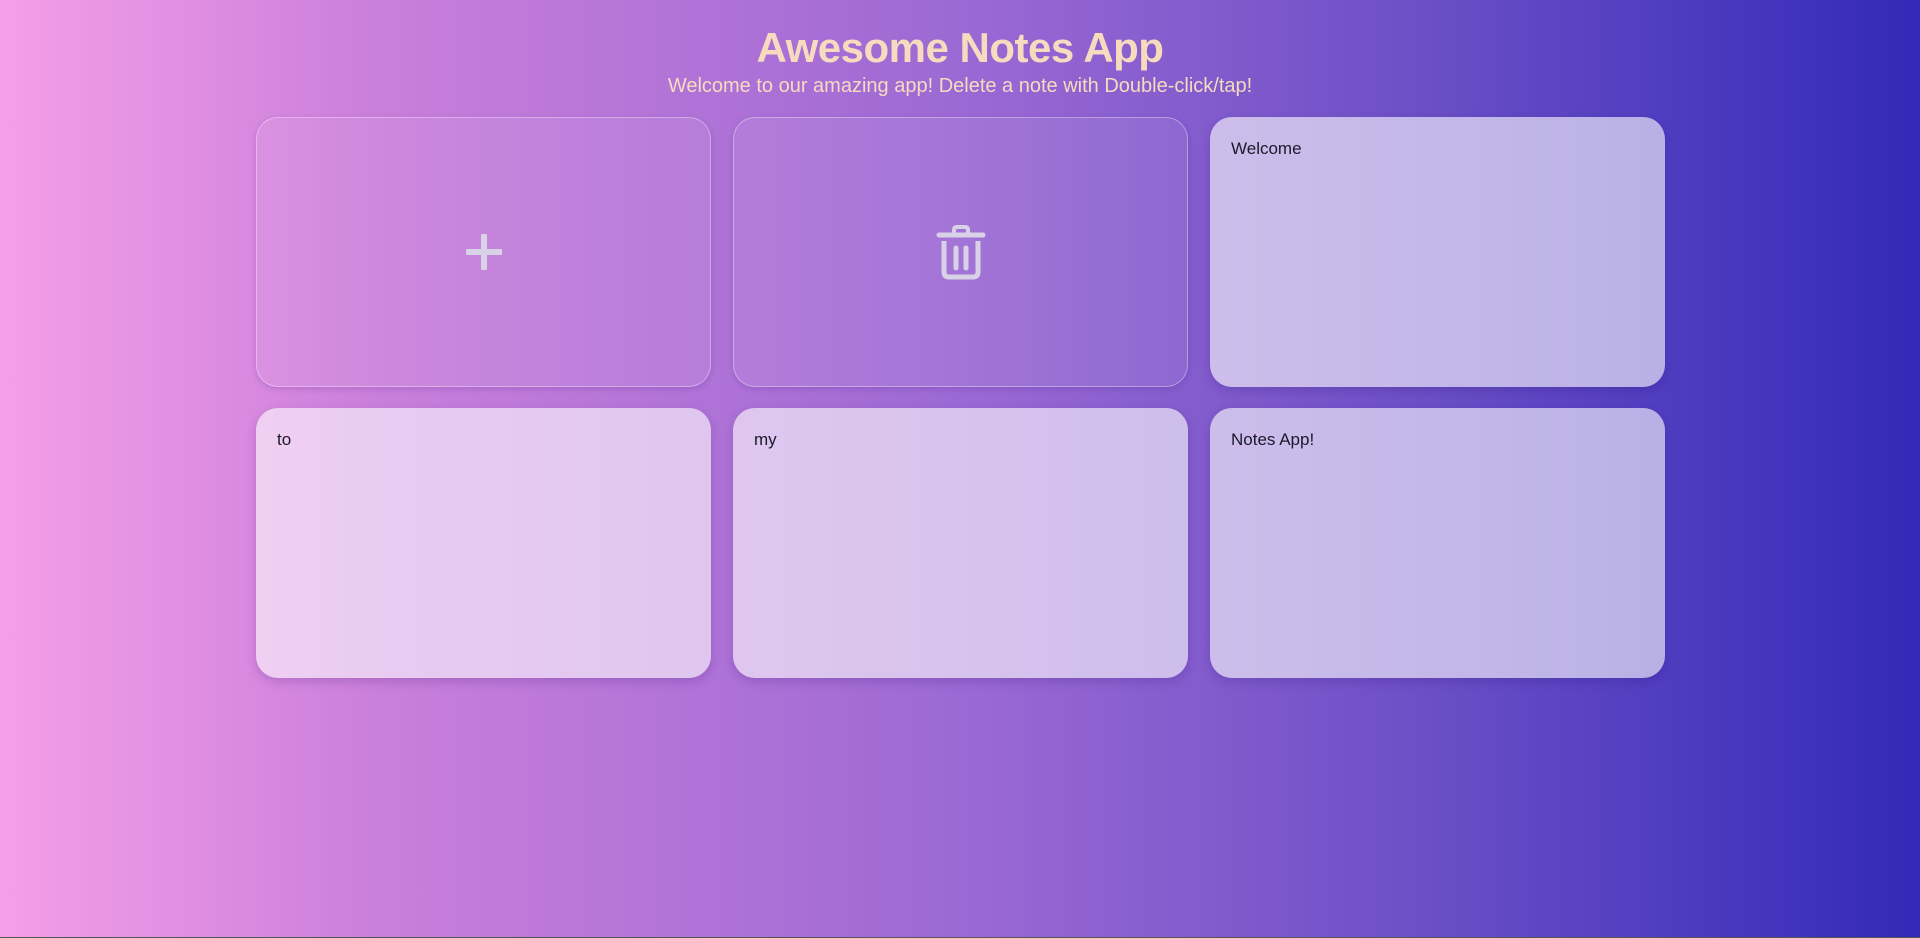  I want to click on note-card: Notes App!, so click(1437, 543).